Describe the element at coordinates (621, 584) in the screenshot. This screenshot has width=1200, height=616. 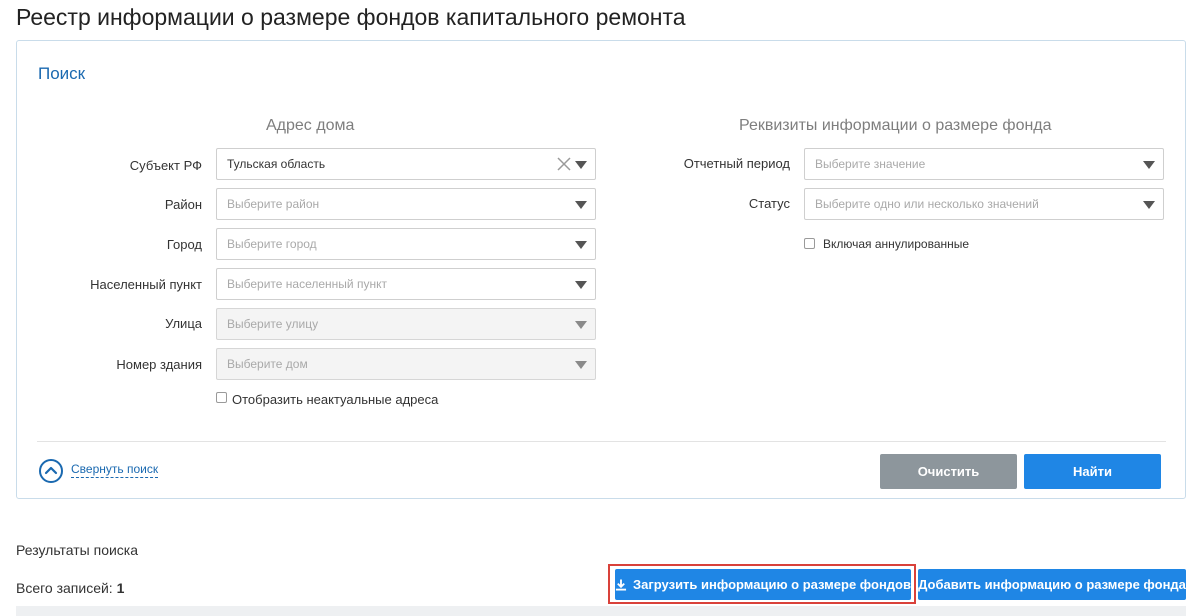
I see `download-icon` at that location.